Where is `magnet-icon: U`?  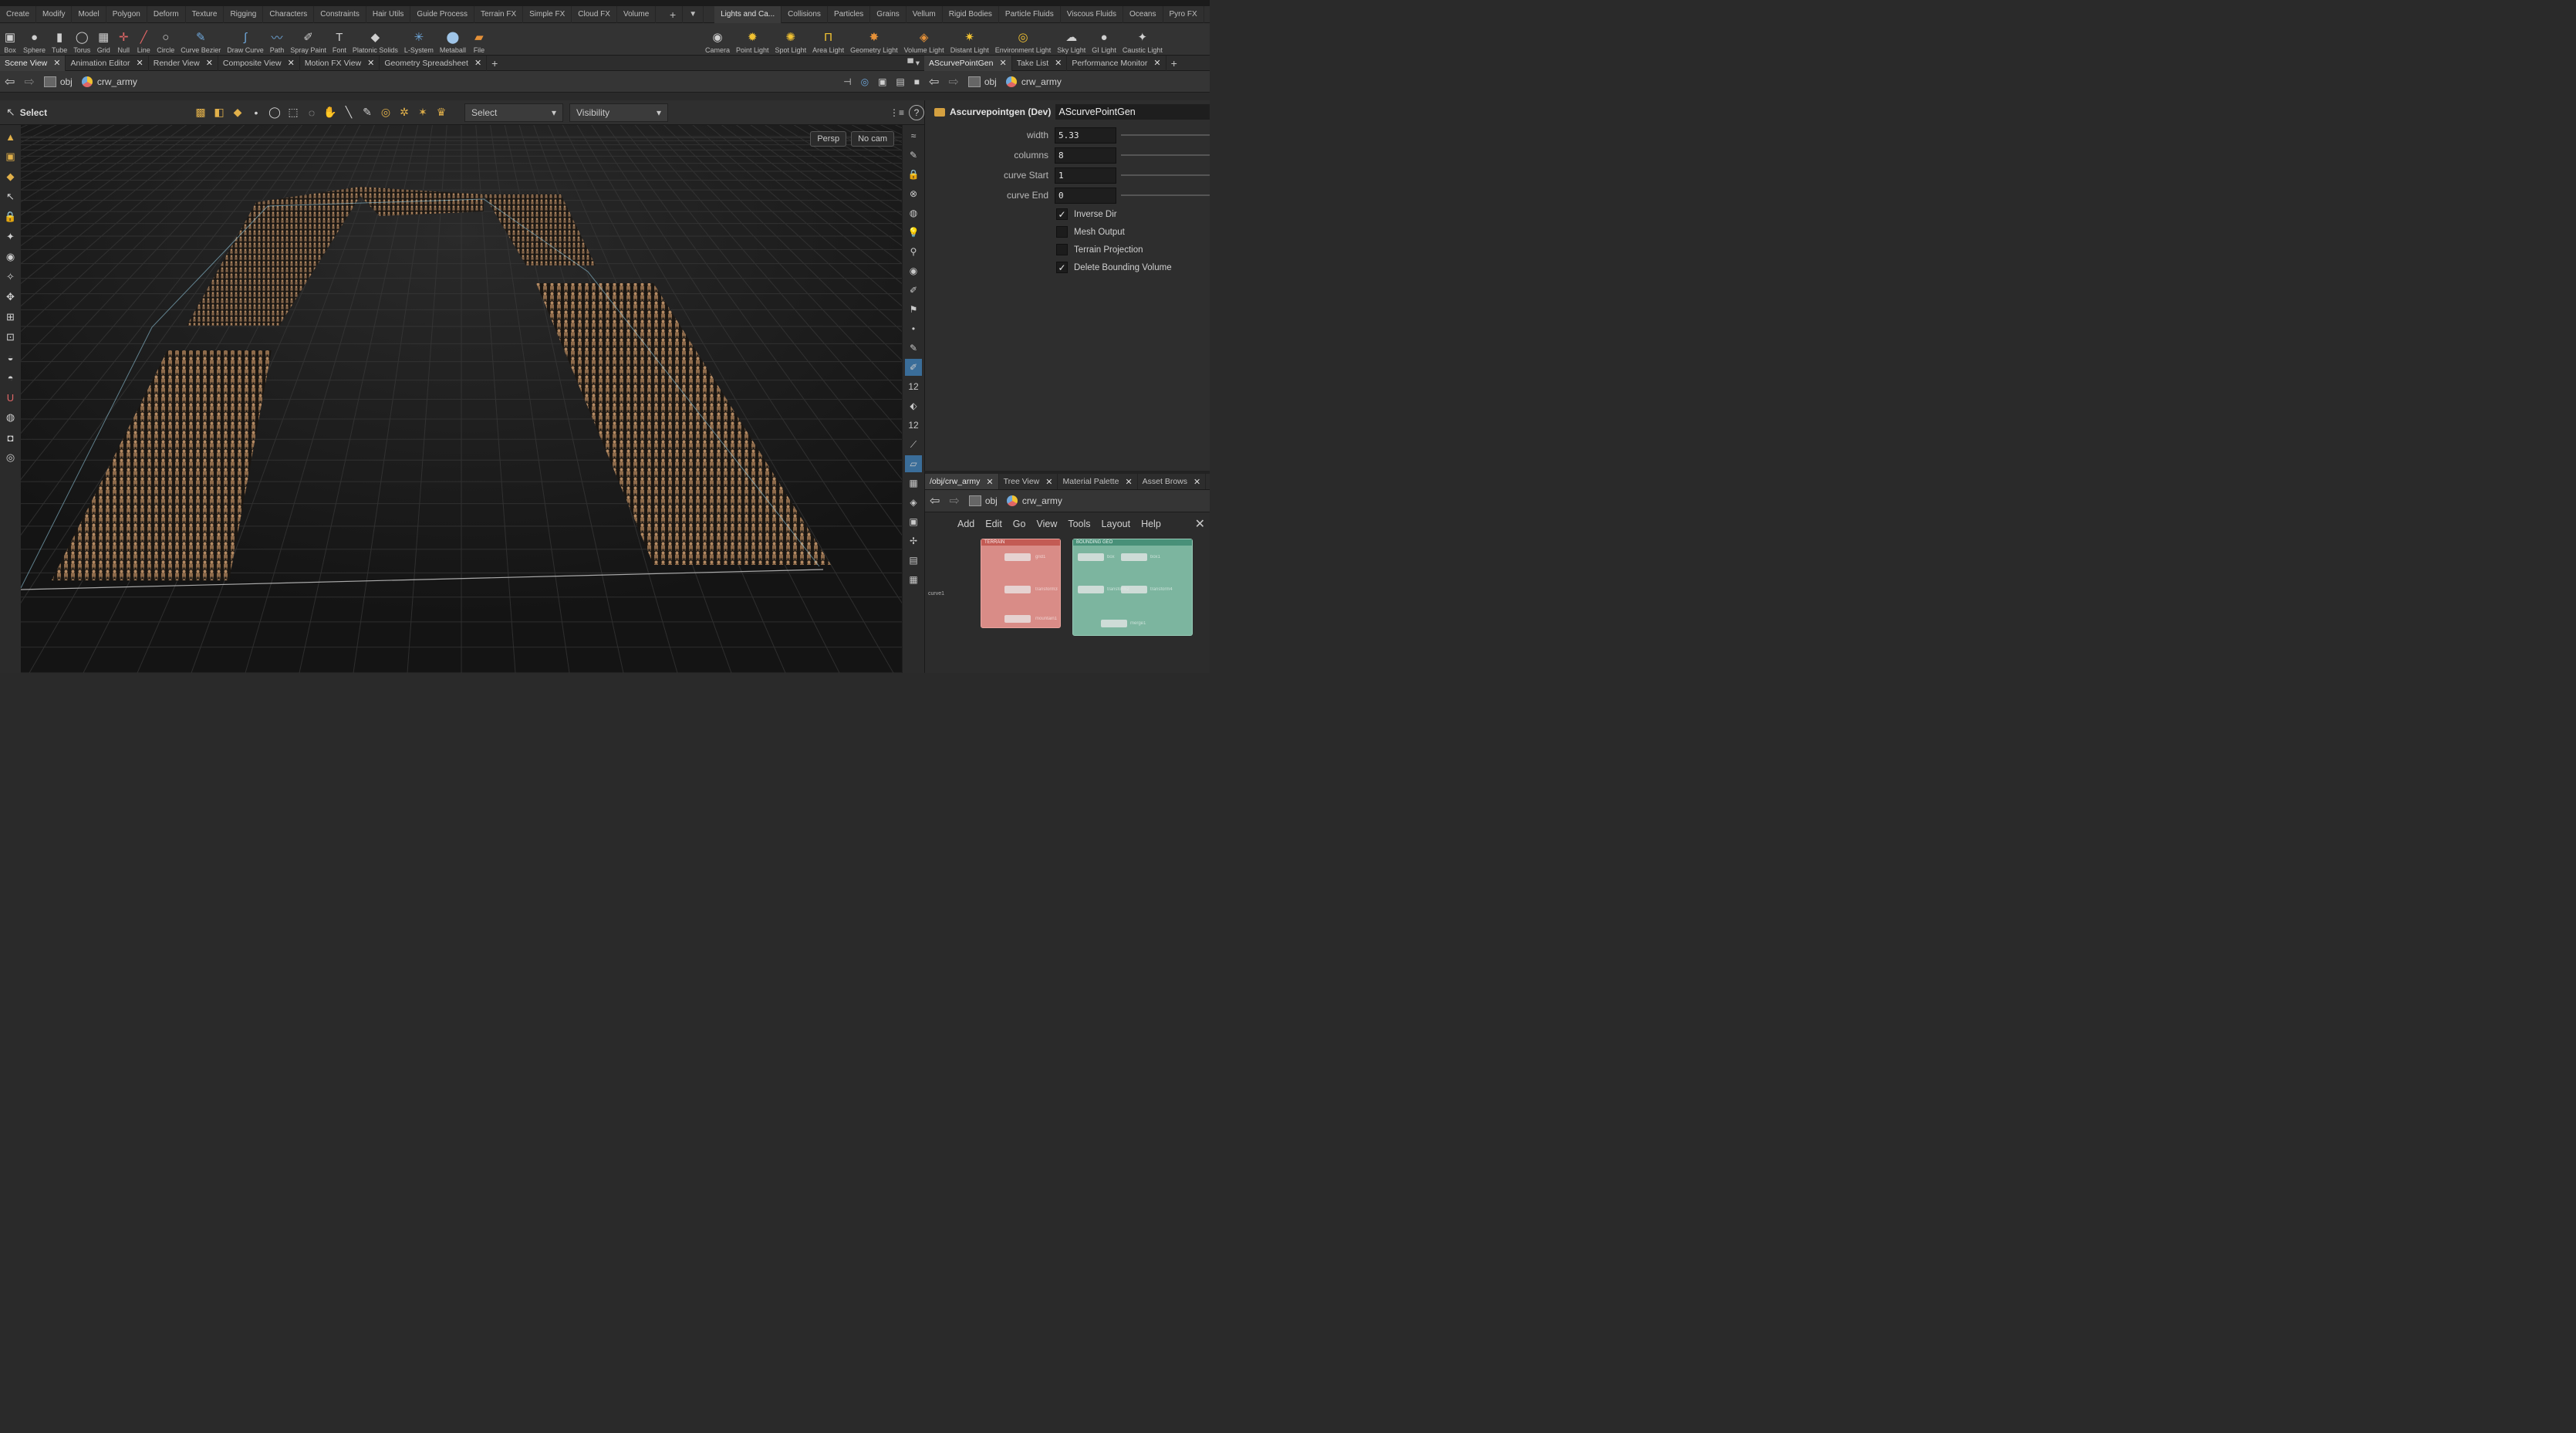
magnet-icon: U is located at coordinates (10, 397).